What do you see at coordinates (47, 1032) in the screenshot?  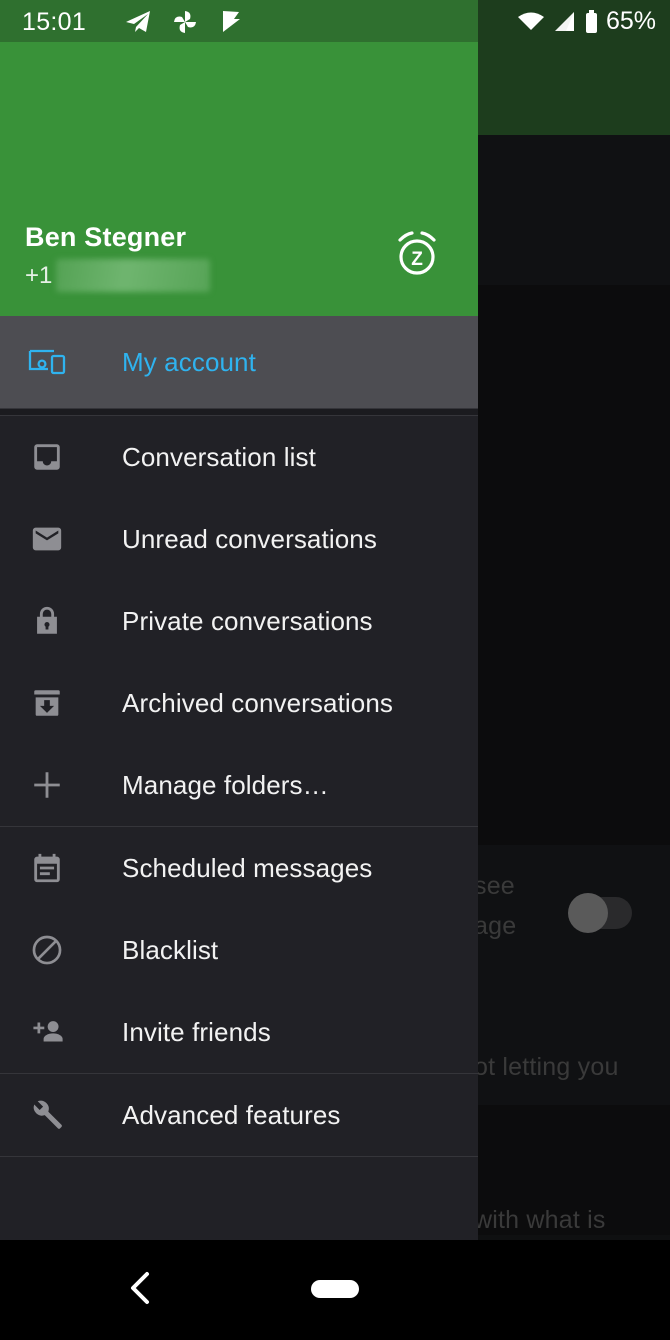 I see `person-add-icon` at bounding box center [47, 1032].